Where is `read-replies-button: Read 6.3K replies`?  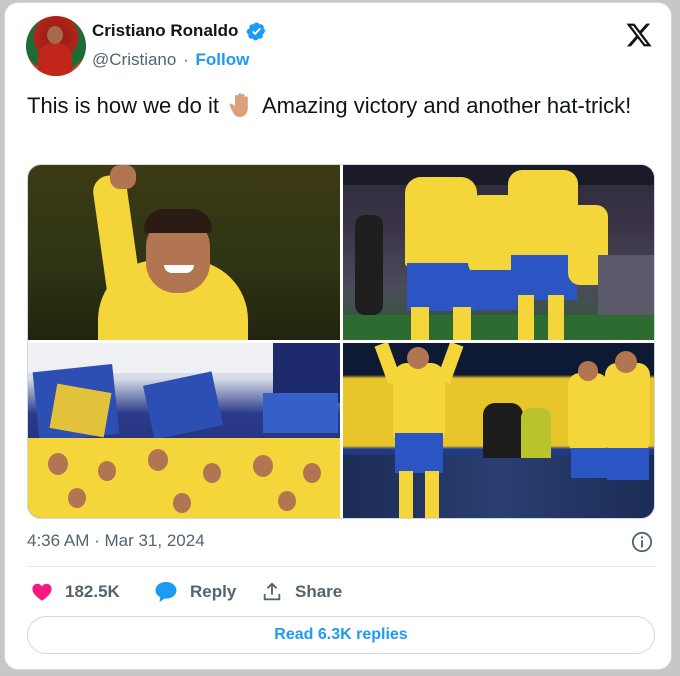
read-replies-button: Read 6.3K replies is located at coordinates (341, 635).